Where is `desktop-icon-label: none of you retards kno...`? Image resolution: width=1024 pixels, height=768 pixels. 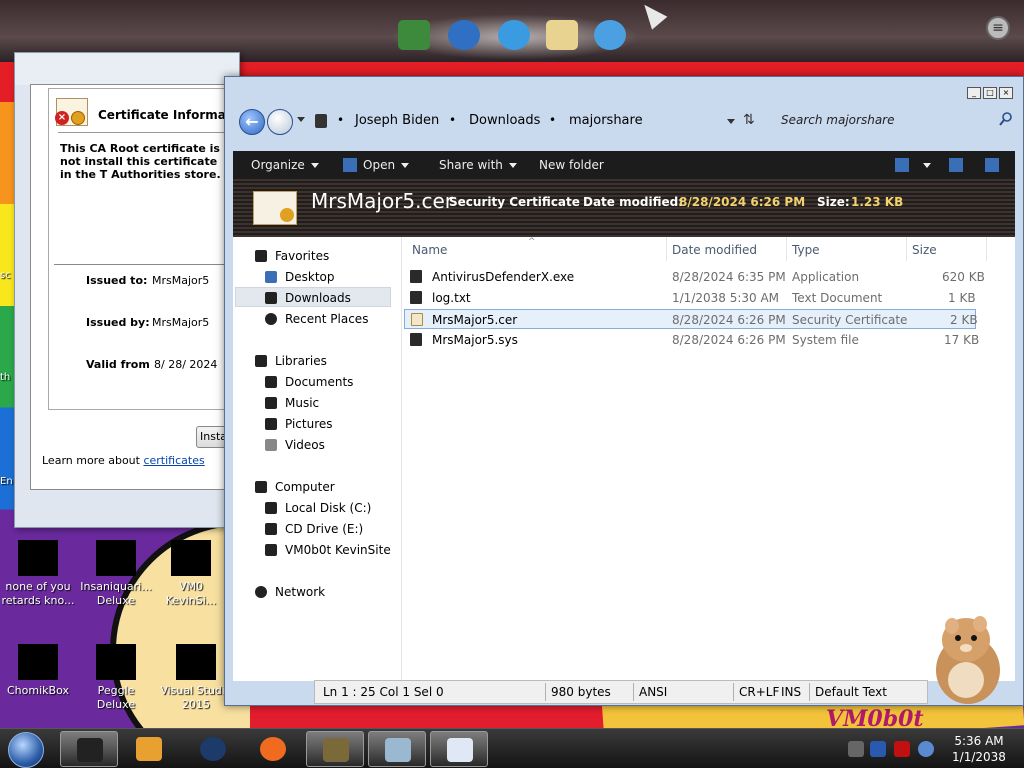
desktop-icon-label: none of you retards kno... is located at coordinates (38, 593).